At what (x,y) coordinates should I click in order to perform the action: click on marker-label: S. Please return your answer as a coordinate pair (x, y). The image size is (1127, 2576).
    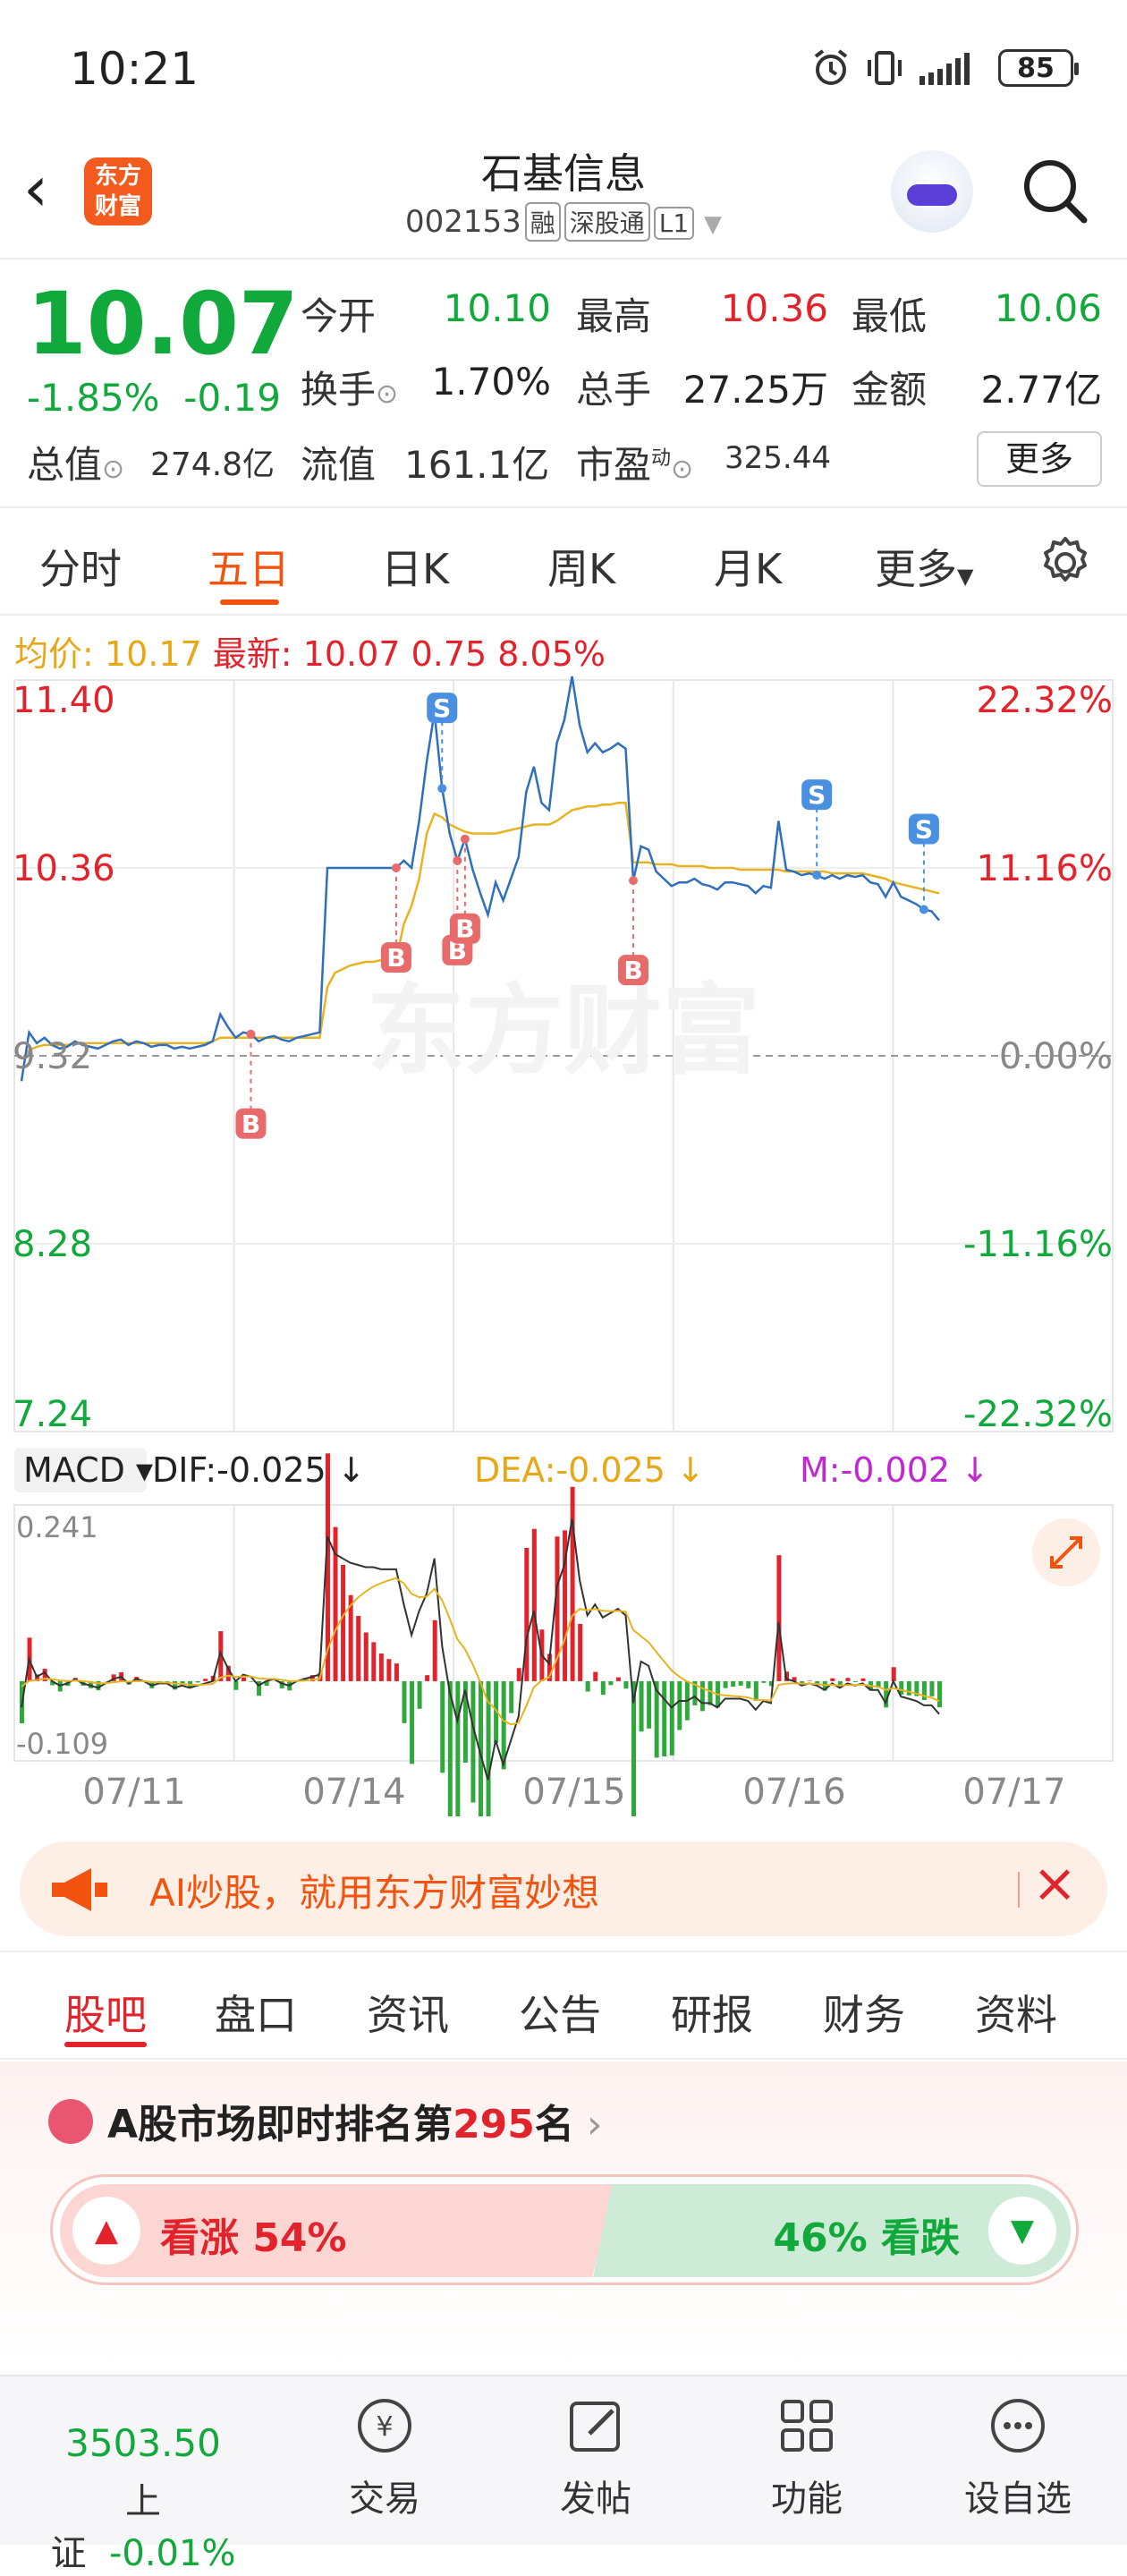
    Looking at the image, I should click on (442, 708).